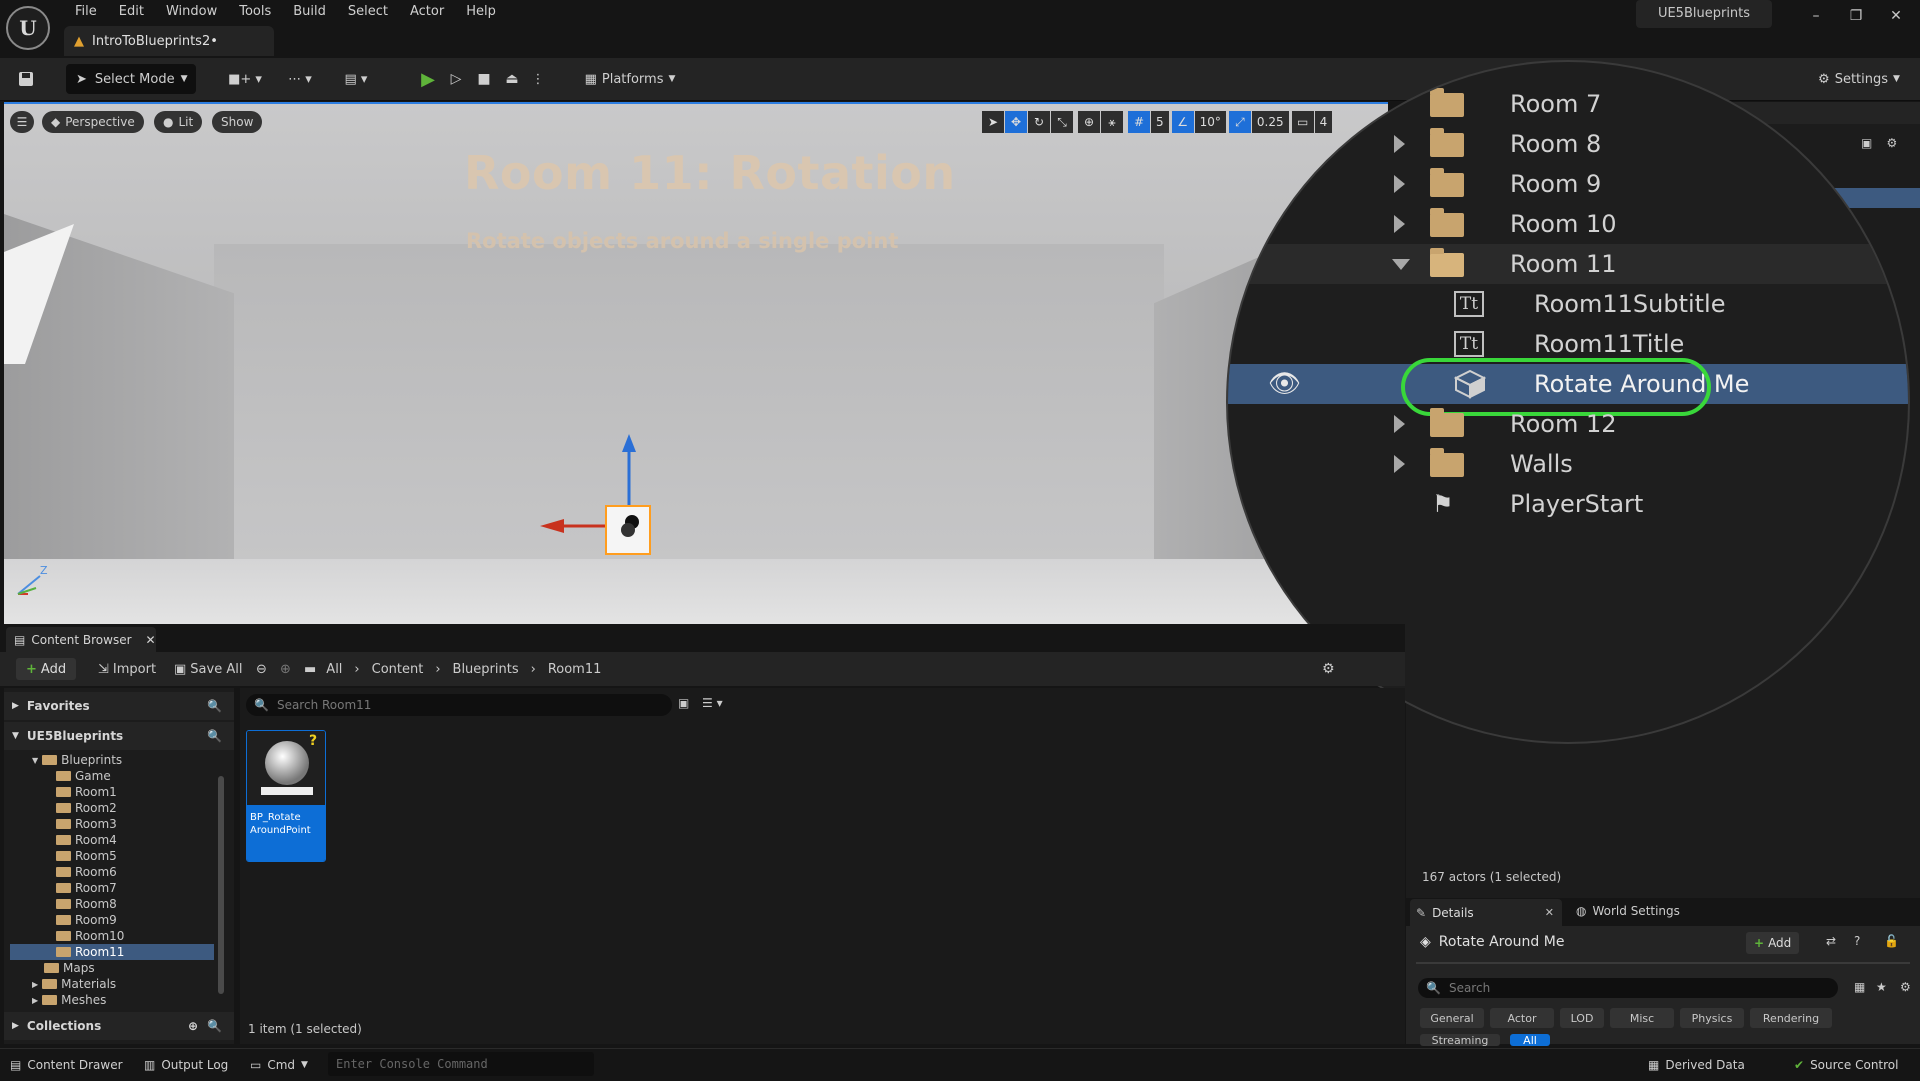 The height and width of the screenshot is (1081, 1920). Describe the element at coordinates (1182, 122) in the screenshot. I see `rotation-snap-icon: ∠` at that location.